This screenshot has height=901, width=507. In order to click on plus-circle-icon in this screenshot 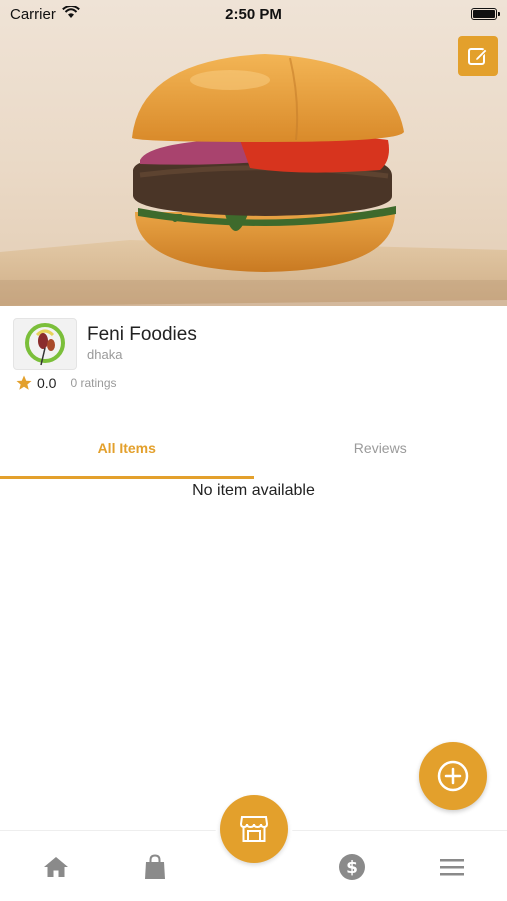, I will do `click(453, 776)`.